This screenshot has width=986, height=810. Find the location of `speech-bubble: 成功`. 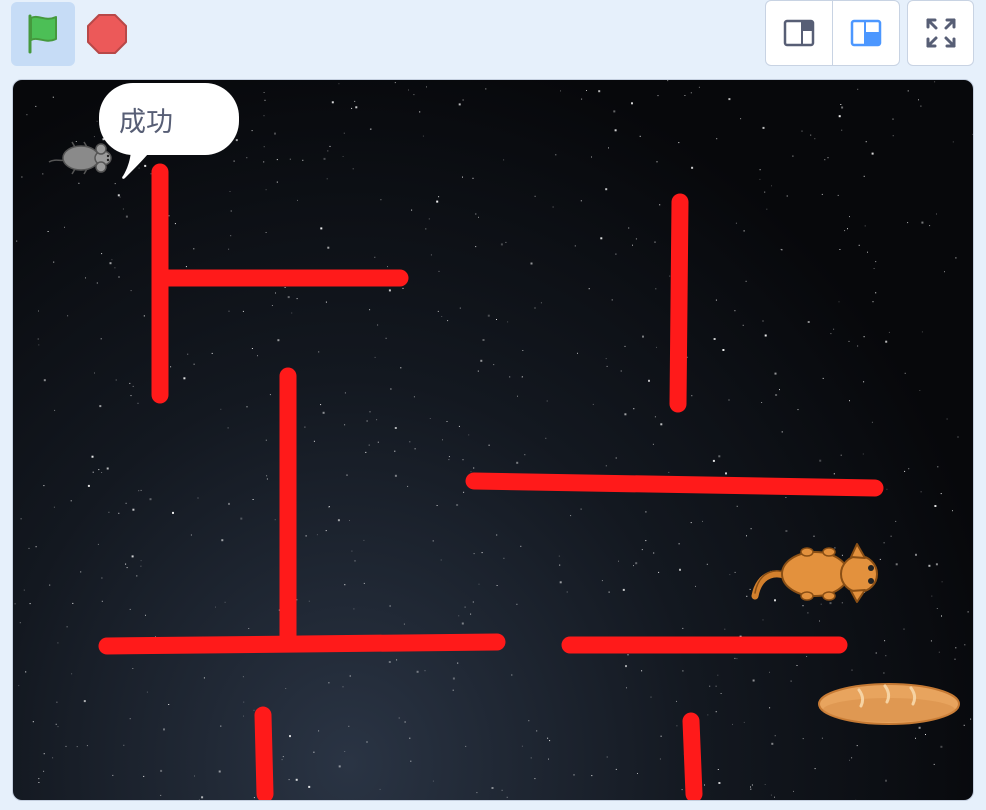

speech-bubble: 成功 is located at coordinates (169, 119).